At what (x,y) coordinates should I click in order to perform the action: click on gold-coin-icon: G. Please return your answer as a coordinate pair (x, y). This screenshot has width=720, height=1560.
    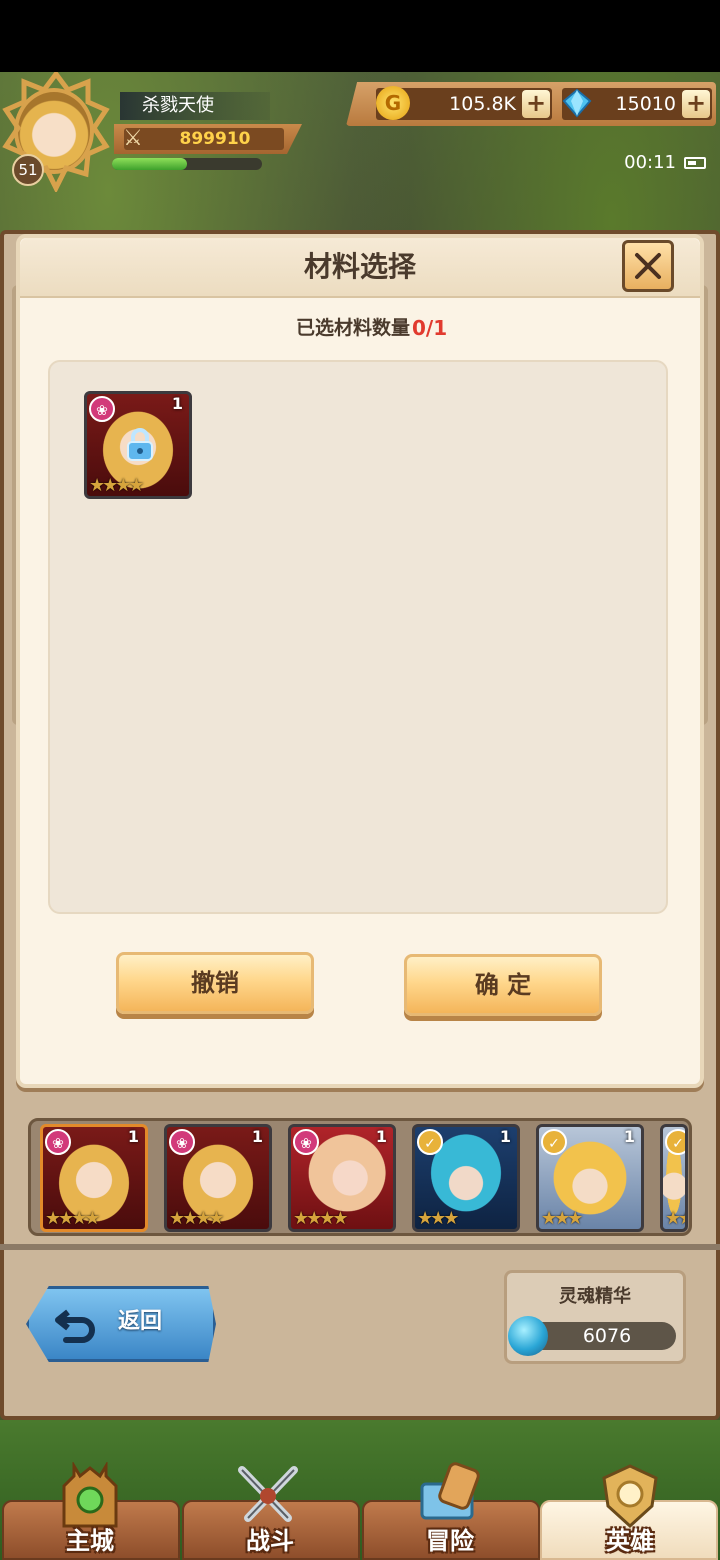
    Looking at the image, I should click on (393, 103).